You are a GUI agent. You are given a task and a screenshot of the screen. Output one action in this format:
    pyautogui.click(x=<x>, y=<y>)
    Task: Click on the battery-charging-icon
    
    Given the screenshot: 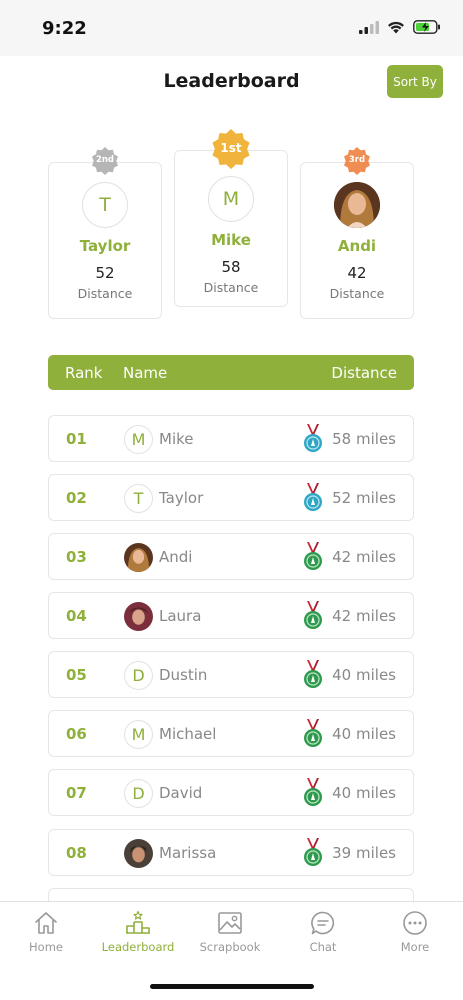 What is the action you would take?
    pyautogui.click(x=426, y=27)
    